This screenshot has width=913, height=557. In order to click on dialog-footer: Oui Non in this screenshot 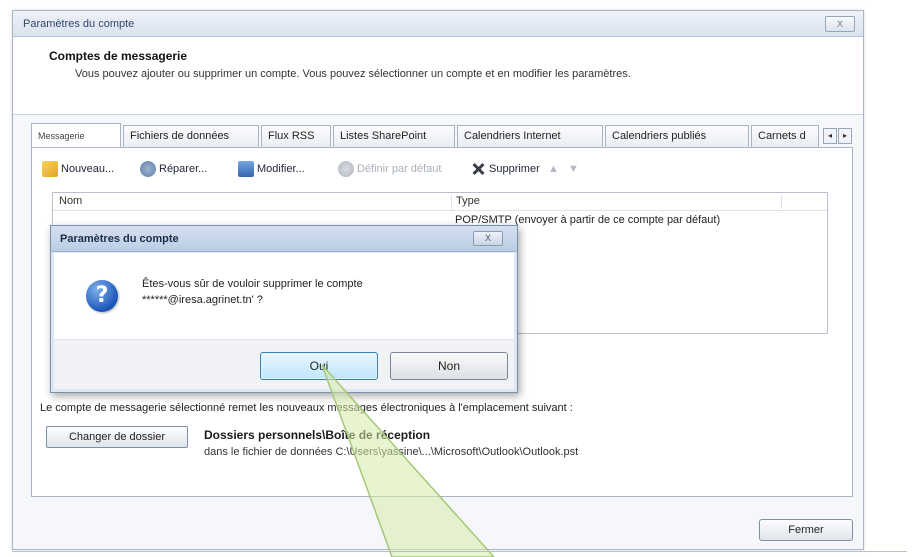, I will do `click(284, 364)`.